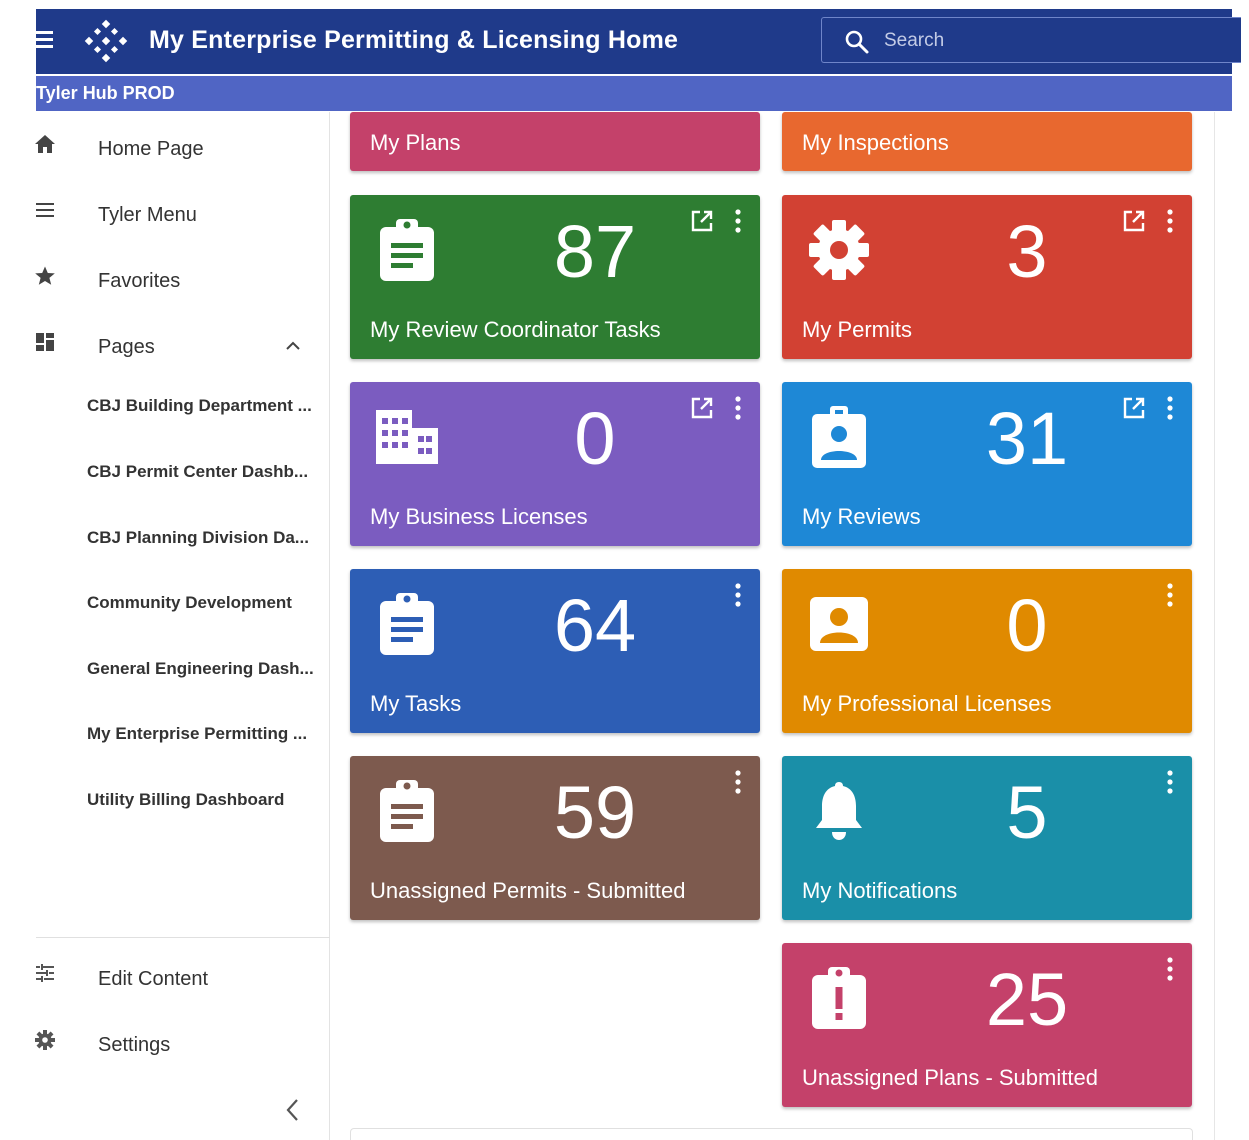  I want to click on tile-my-plans: My Plans, so click(555, 141).